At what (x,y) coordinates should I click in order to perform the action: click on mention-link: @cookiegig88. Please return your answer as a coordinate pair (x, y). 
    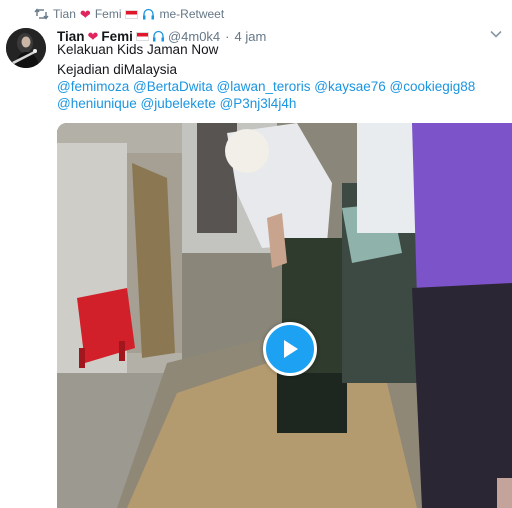
    Looking at the image, I should click on (433, 86).